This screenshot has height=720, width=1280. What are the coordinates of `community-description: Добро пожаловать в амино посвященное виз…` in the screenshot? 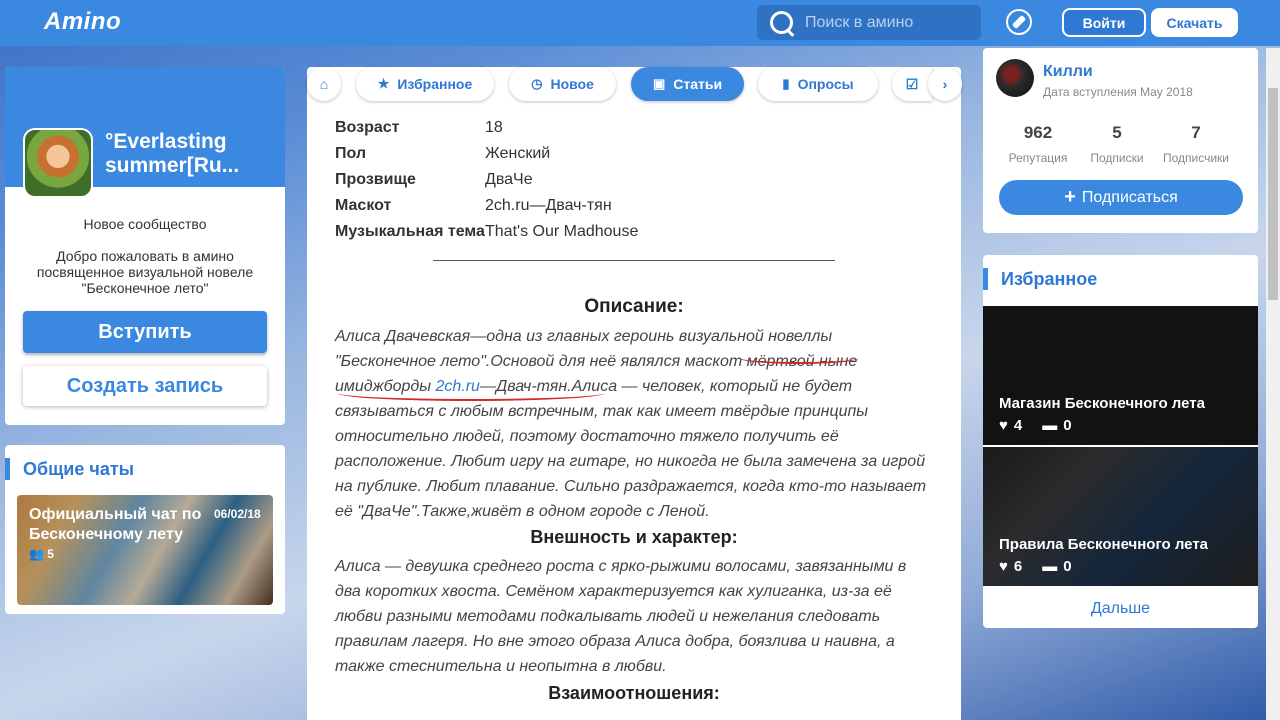 It's located at (145, 272).